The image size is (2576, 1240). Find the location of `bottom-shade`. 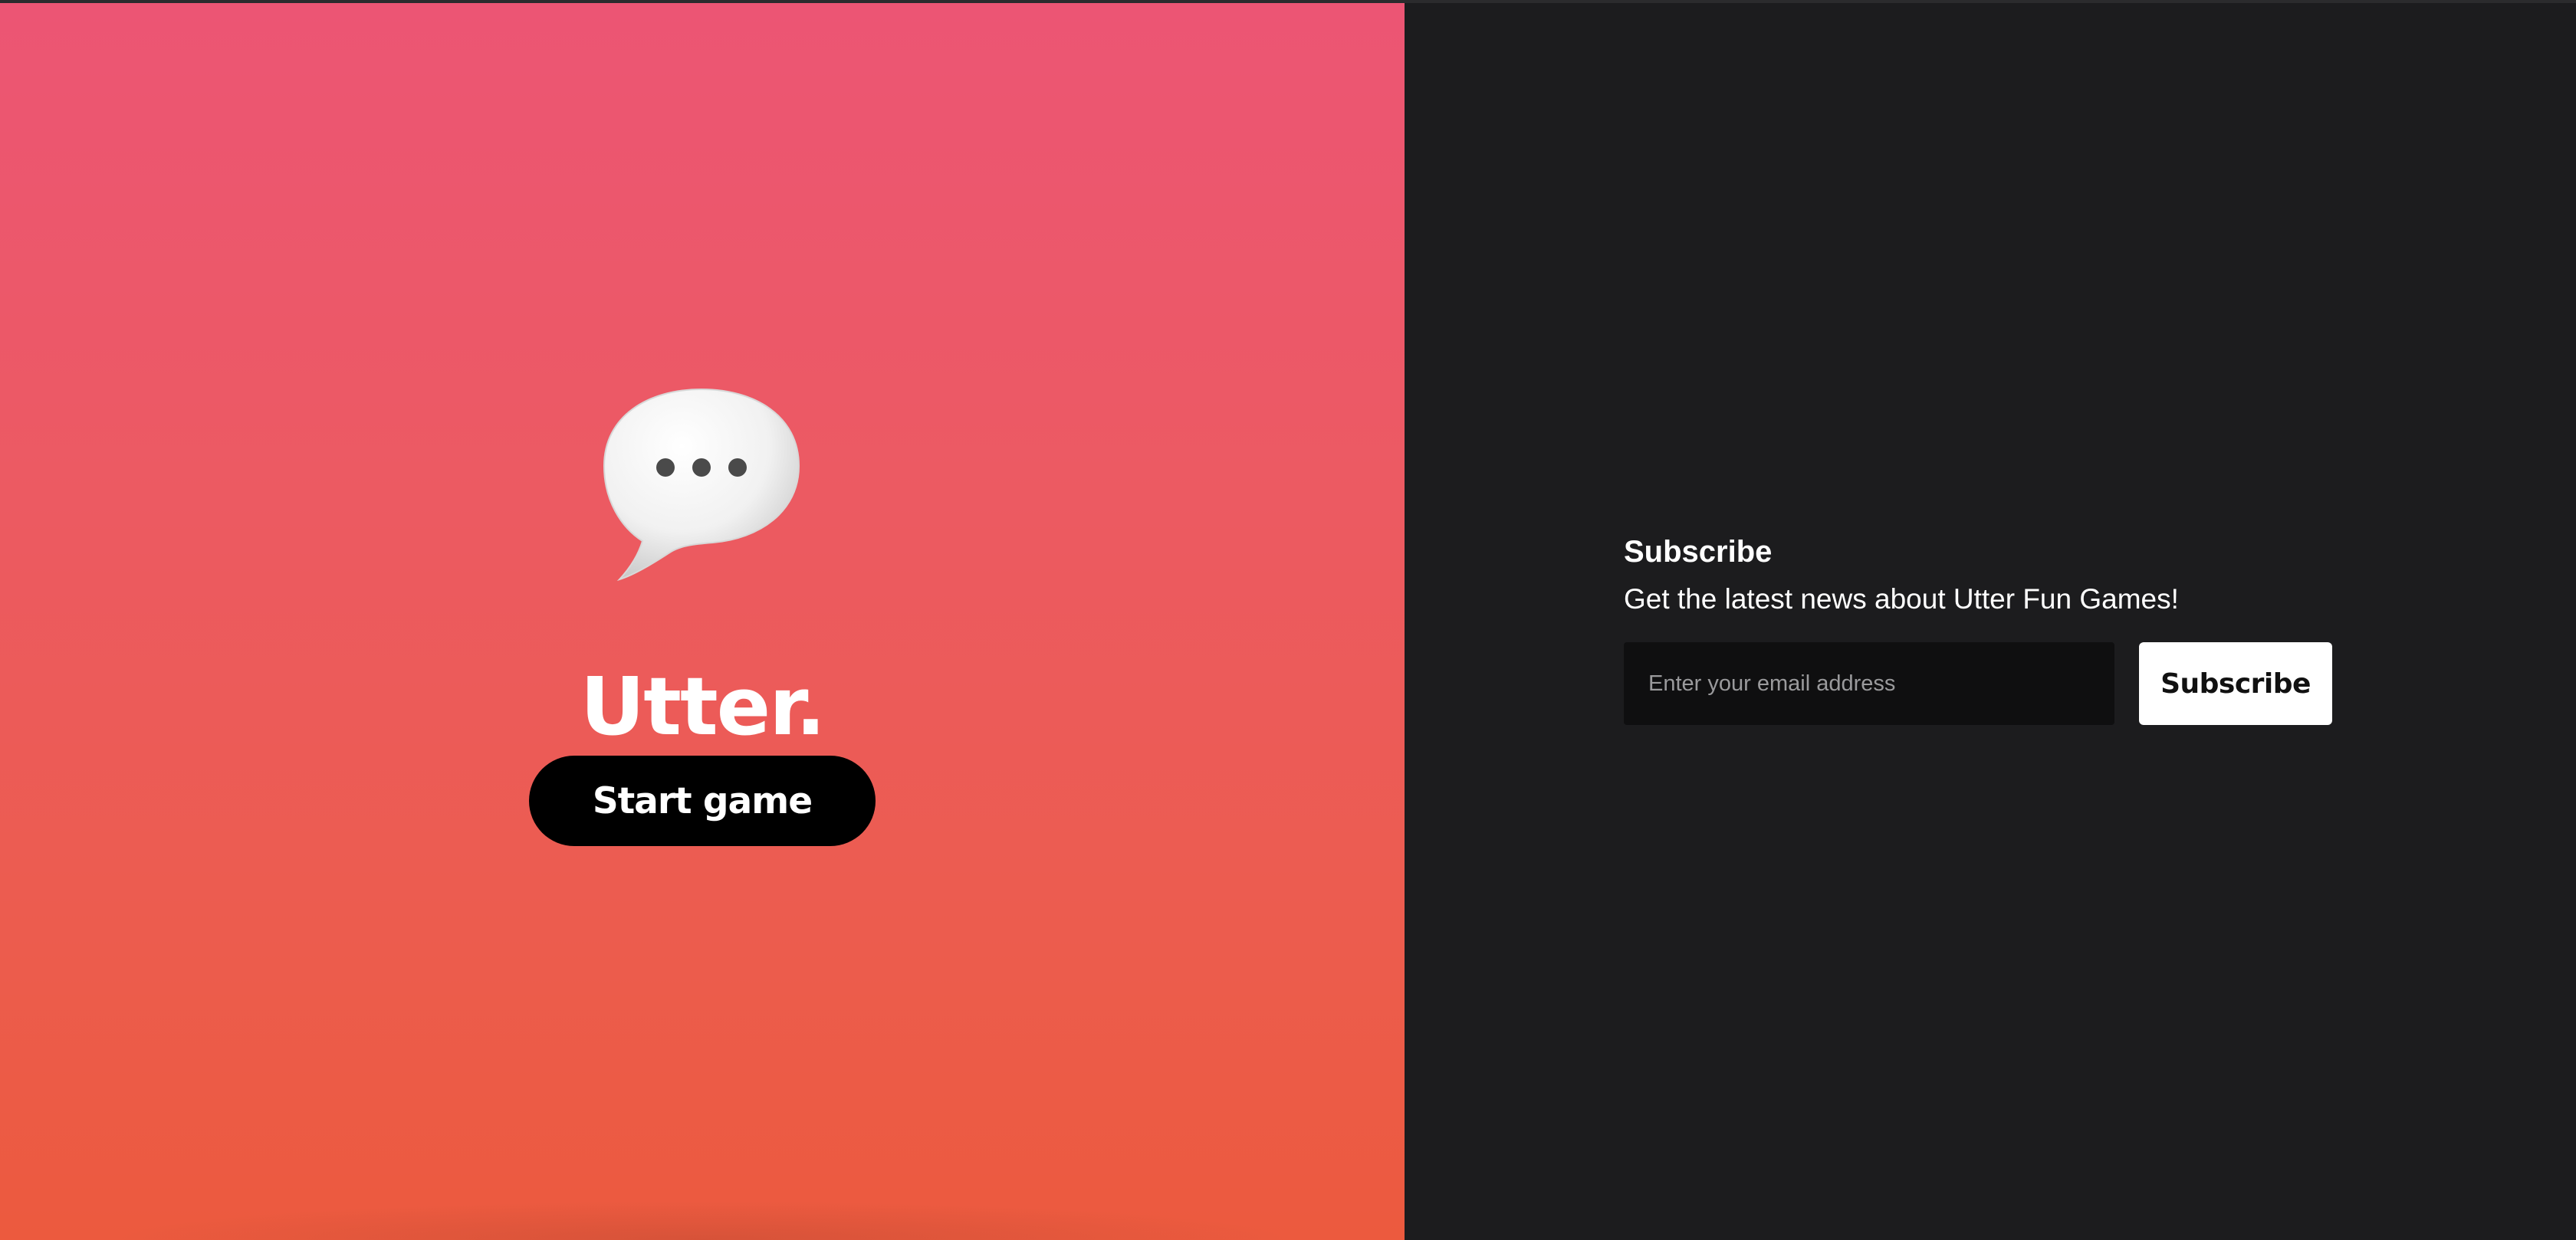

bottom-shade is located at coordinates (703, 1217).